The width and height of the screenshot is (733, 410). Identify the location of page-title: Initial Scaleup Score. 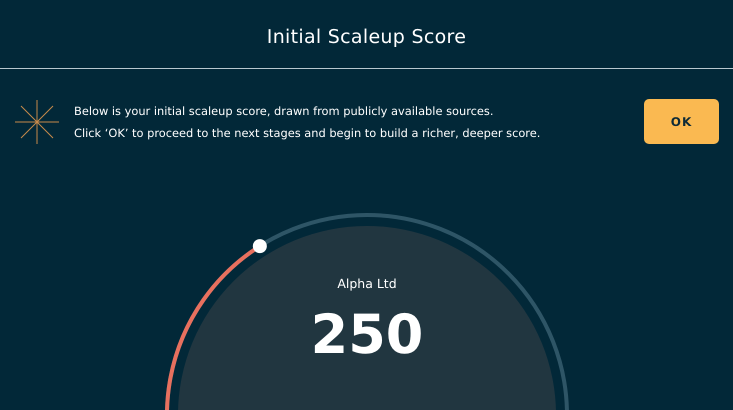
(366, 36).